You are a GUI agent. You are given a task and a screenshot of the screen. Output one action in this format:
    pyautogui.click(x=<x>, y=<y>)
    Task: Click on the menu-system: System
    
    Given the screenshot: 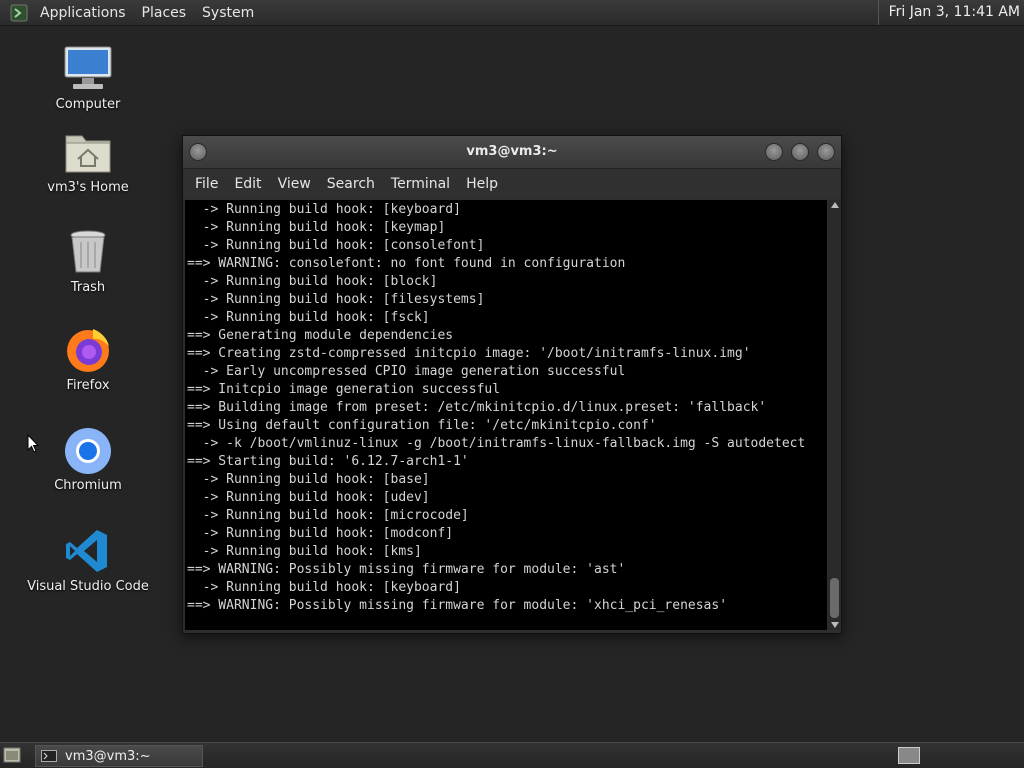 What is the action you would take?
    pyautogui.click(x=228, y=13)
    